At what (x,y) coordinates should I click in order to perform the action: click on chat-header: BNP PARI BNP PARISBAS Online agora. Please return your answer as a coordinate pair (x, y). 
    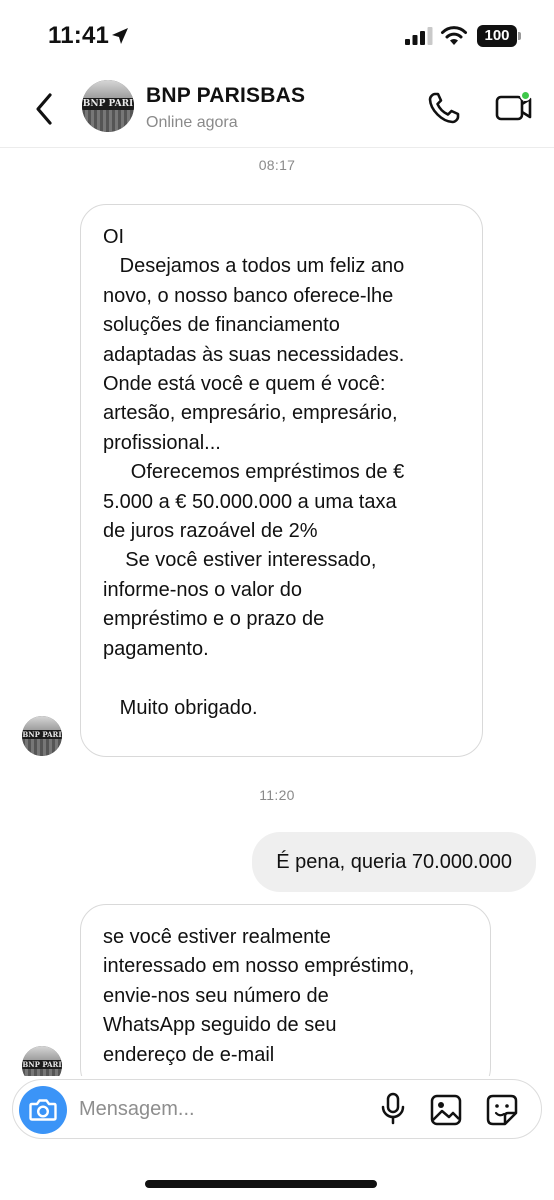
    Looking at the image, I should click on (277, 110).